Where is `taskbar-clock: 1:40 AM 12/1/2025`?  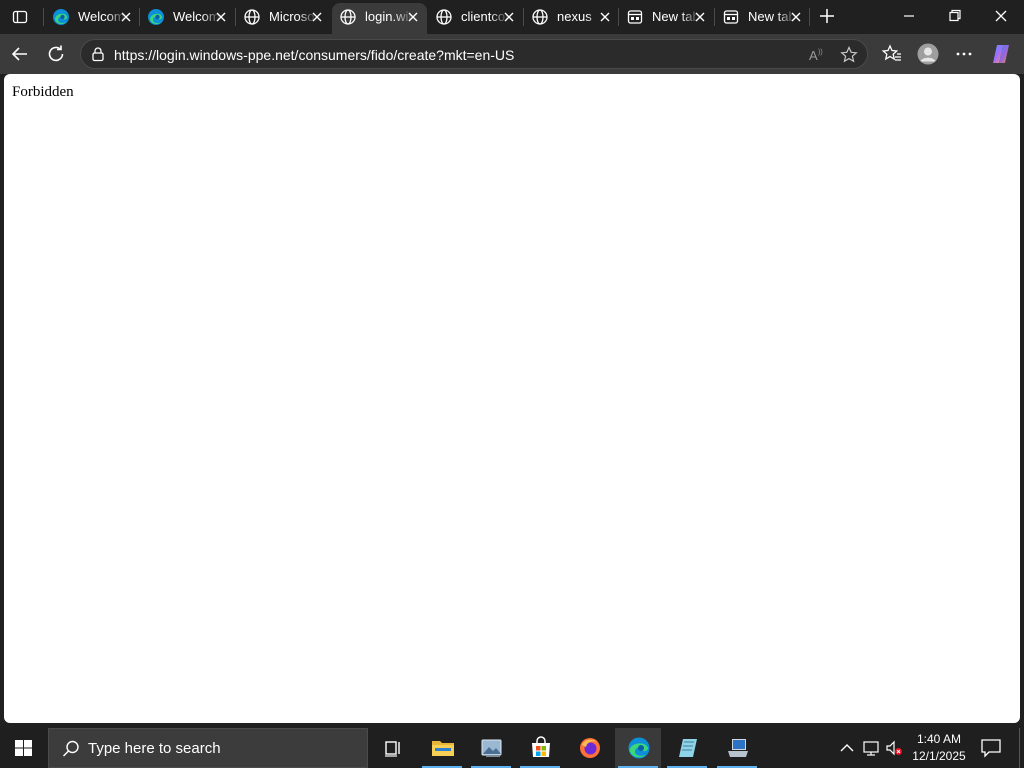 taskbar-clock: 1:40 AM 12/1/2025 is located at coordinates (939, 749).